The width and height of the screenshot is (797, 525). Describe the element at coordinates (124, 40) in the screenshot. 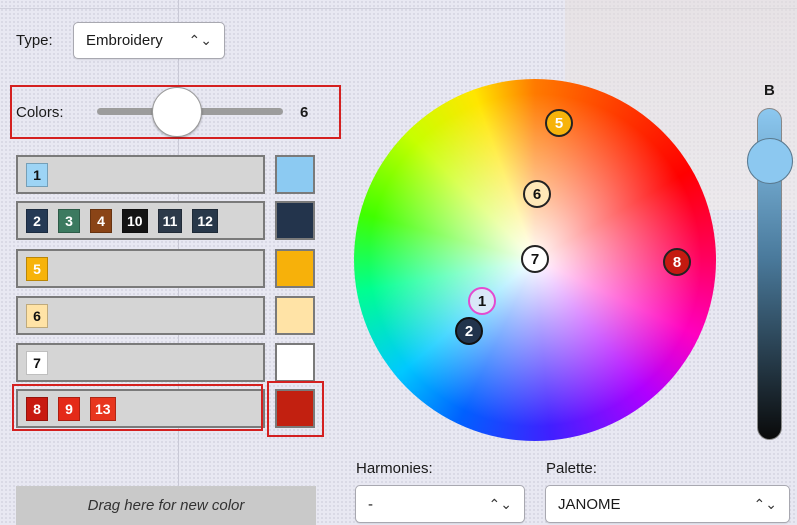

I see `type-select-value: Embroidery` at that location.